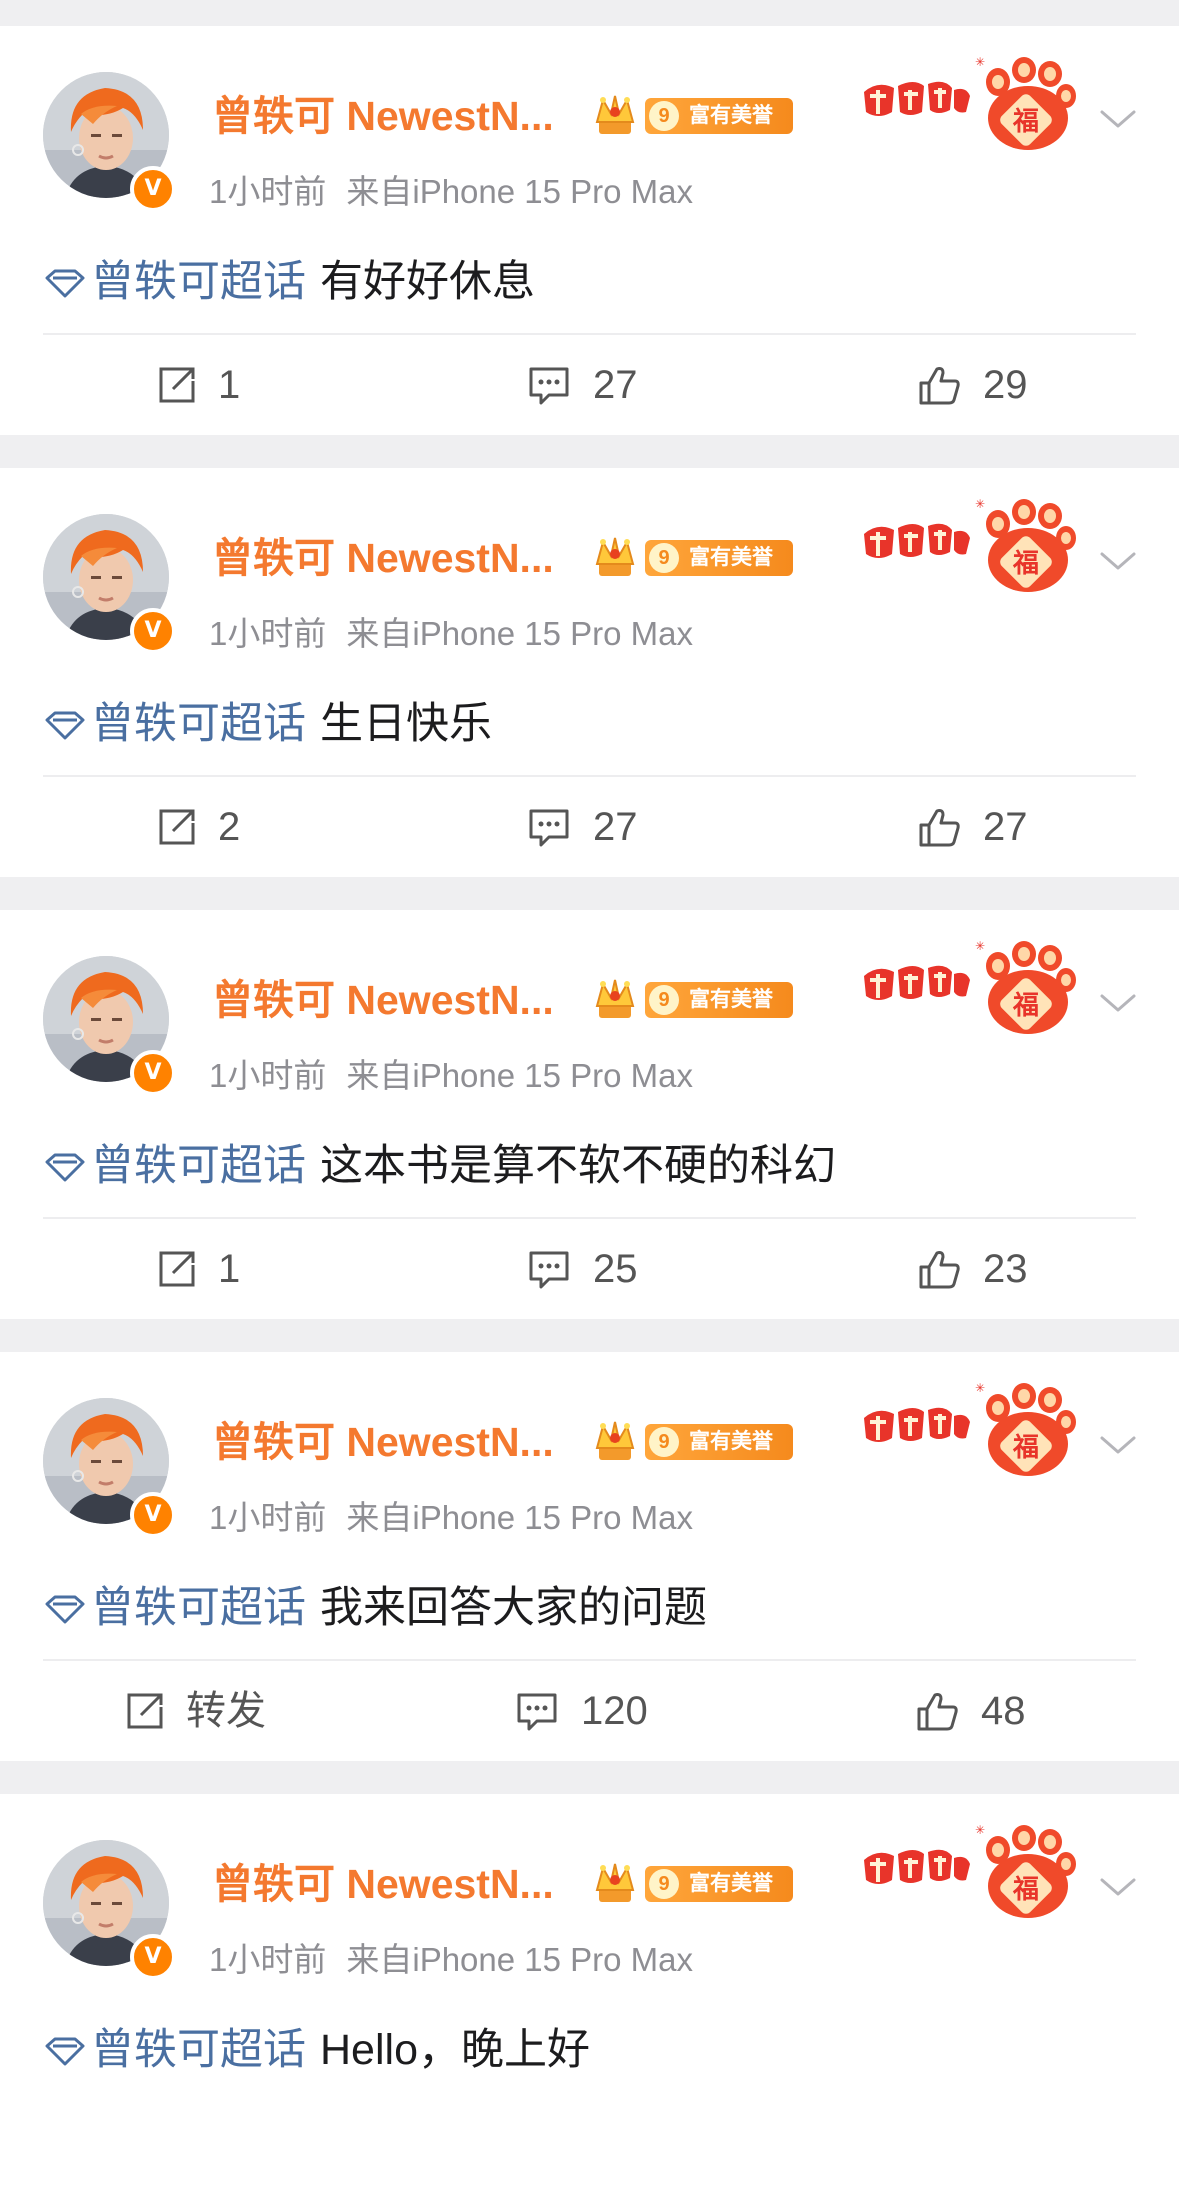  I want to click on repost-count: 转发, so click(226, 1711).